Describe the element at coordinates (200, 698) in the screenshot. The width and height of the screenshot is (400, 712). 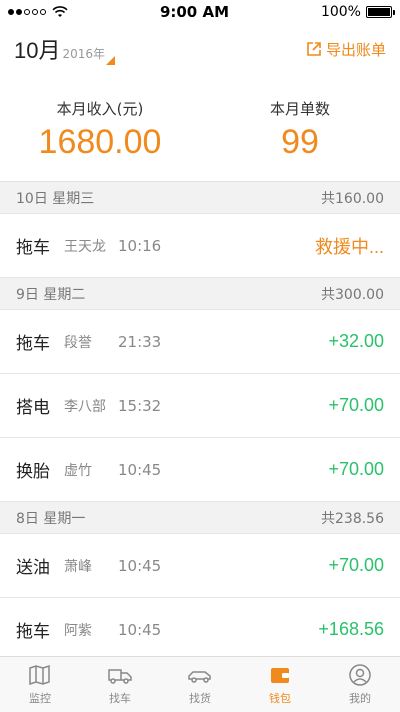
I see `tab-label: 找货` at that location.